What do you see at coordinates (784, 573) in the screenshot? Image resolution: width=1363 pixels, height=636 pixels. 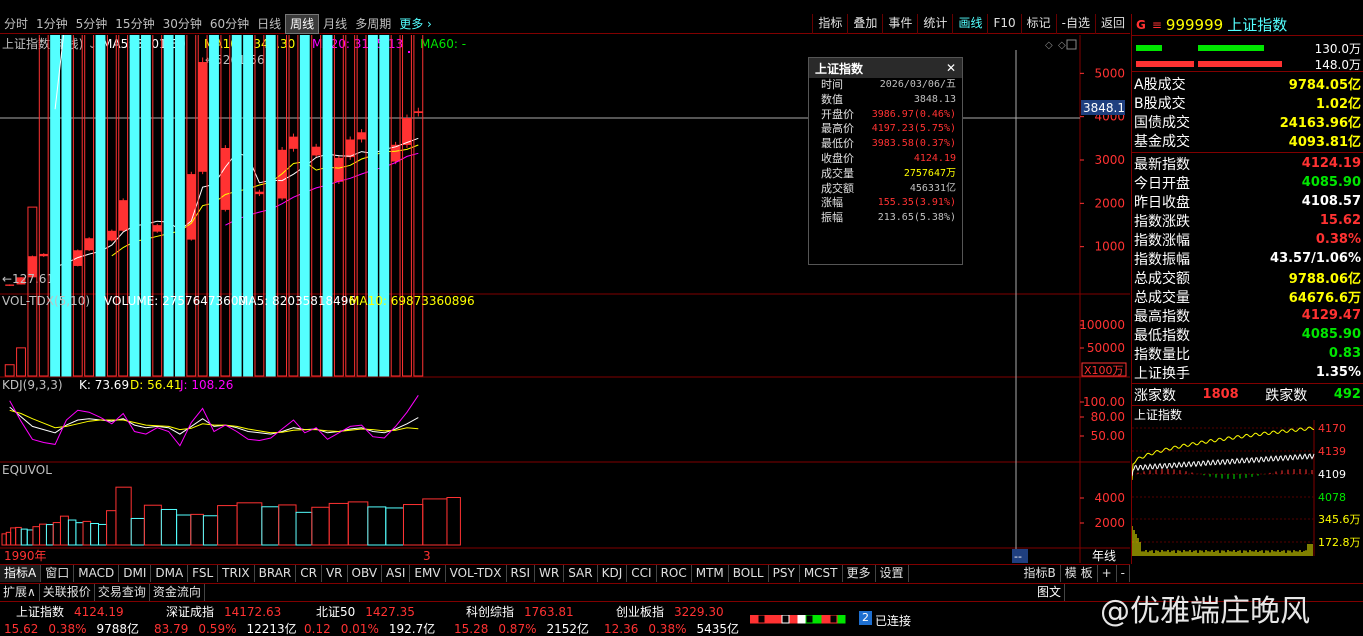 I see `indicator-tab-psy: PSY` at bounding box center [784, 573].